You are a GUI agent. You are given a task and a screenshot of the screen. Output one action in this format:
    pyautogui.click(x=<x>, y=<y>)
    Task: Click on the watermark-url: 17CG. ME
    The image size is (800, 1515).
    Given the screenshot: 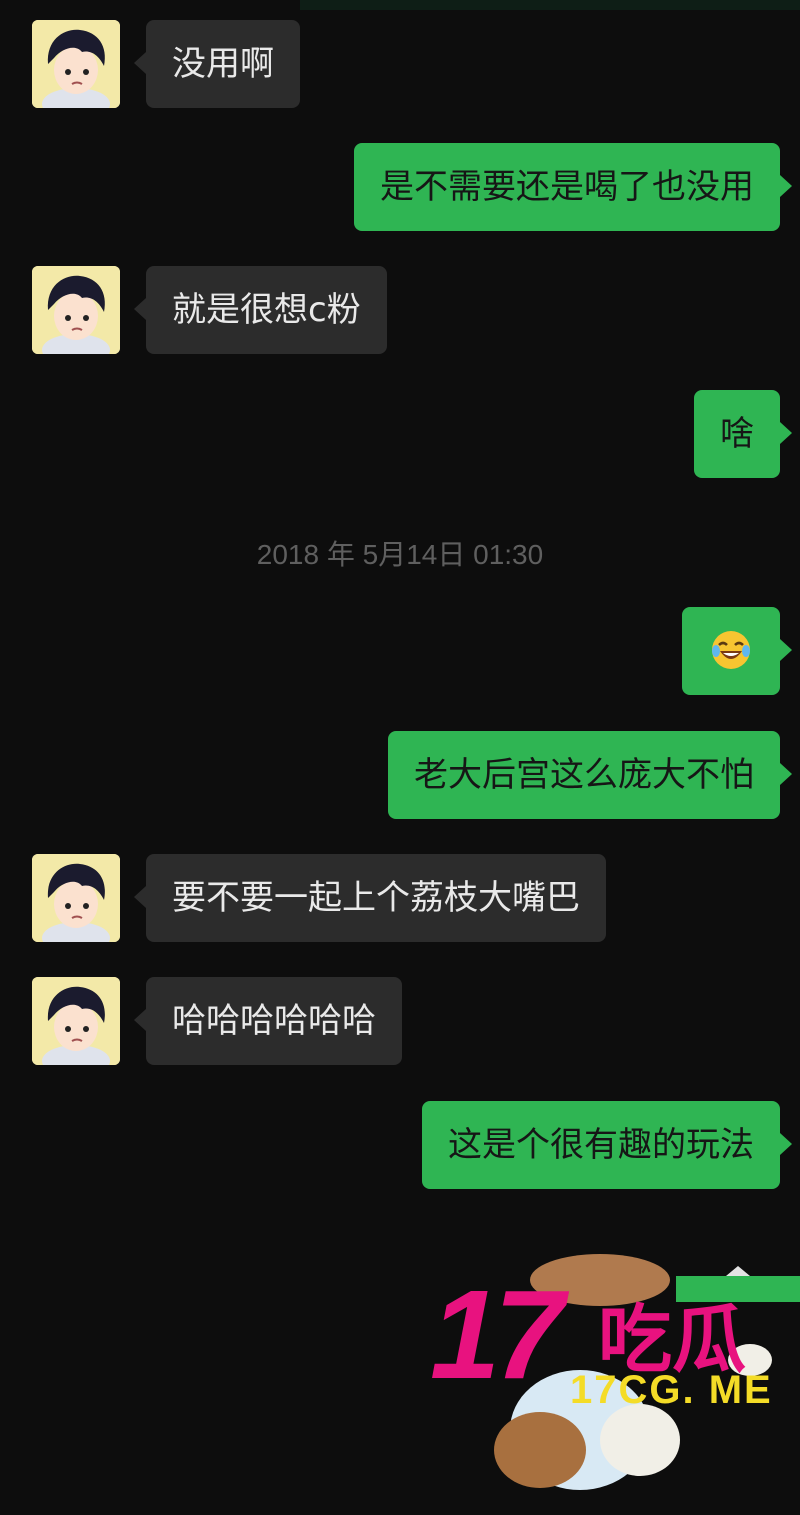 What is the action you would take?
    pyautogui.click(x=671, y=1390)
    